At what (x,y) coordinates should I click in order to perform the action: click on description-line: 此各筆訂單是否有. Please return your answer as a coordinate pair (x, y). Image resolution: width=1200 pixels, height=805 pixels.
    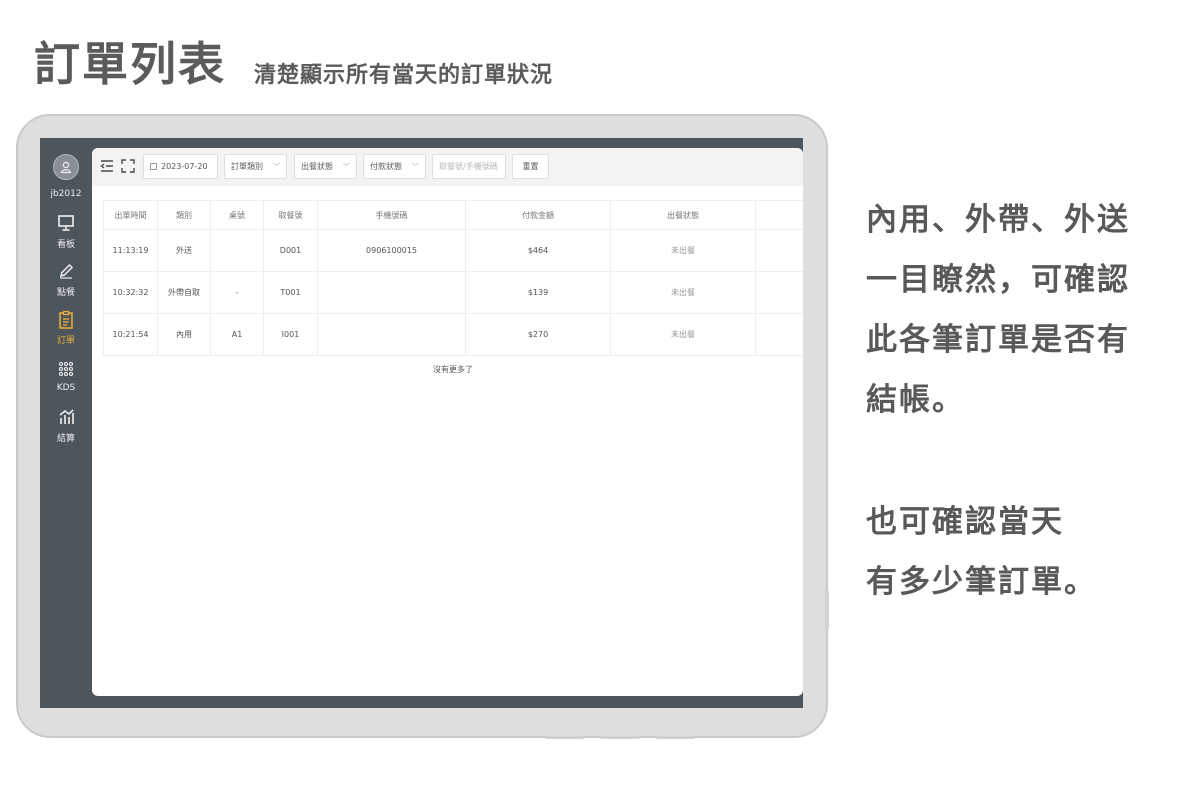
    Looking at the image, I should click on (998, 340).